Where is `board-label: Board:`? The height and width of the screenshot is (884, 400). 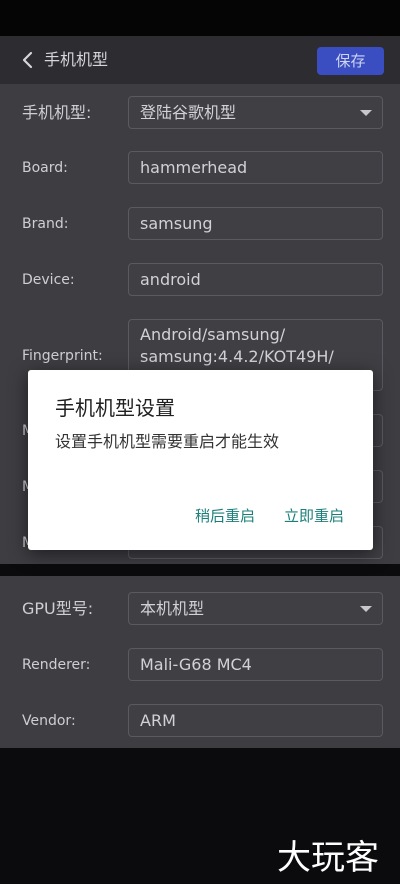 board-label: Board: is located at coordinates (45, 168).